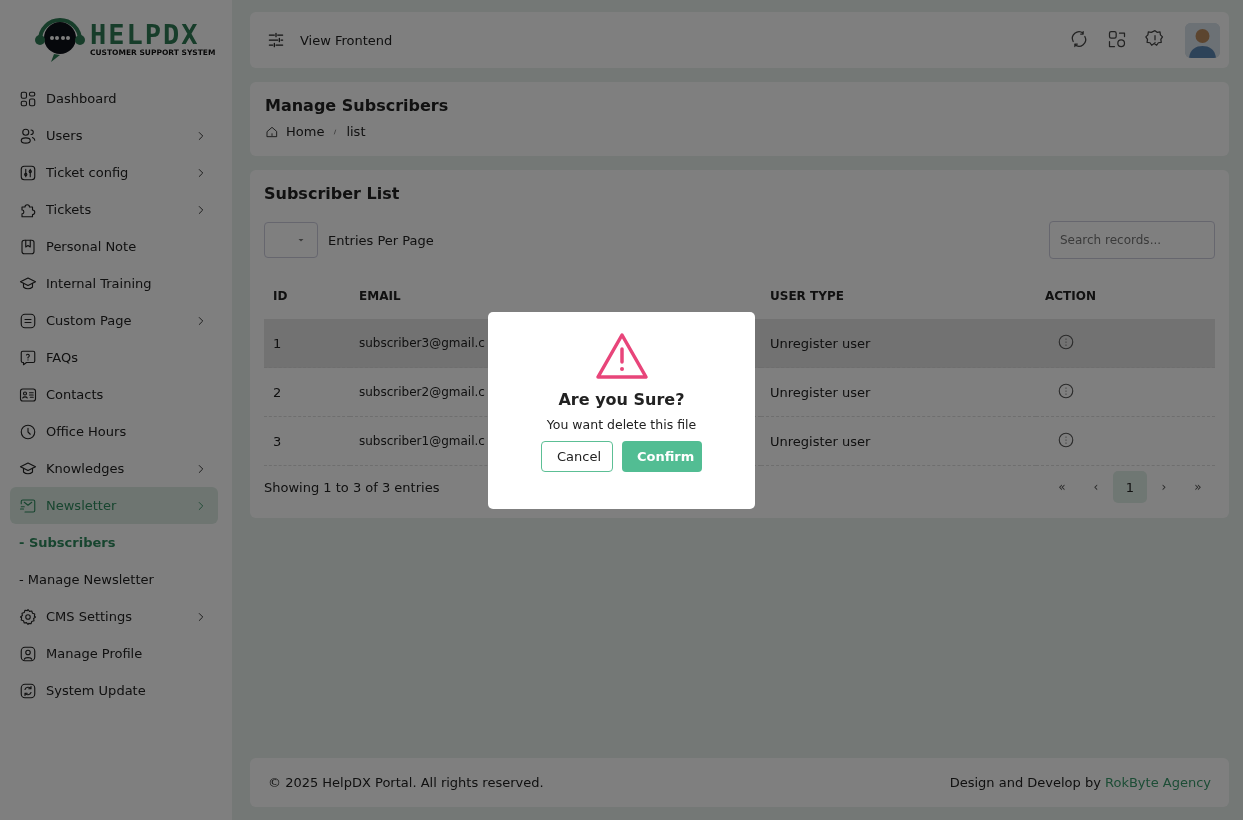 This screenshot has height=820, width=1243. Describe the element at coordinates (1080, 782) in the screenshot. I see `credit-text: Design and Develop by RokByte Agency` at that location.